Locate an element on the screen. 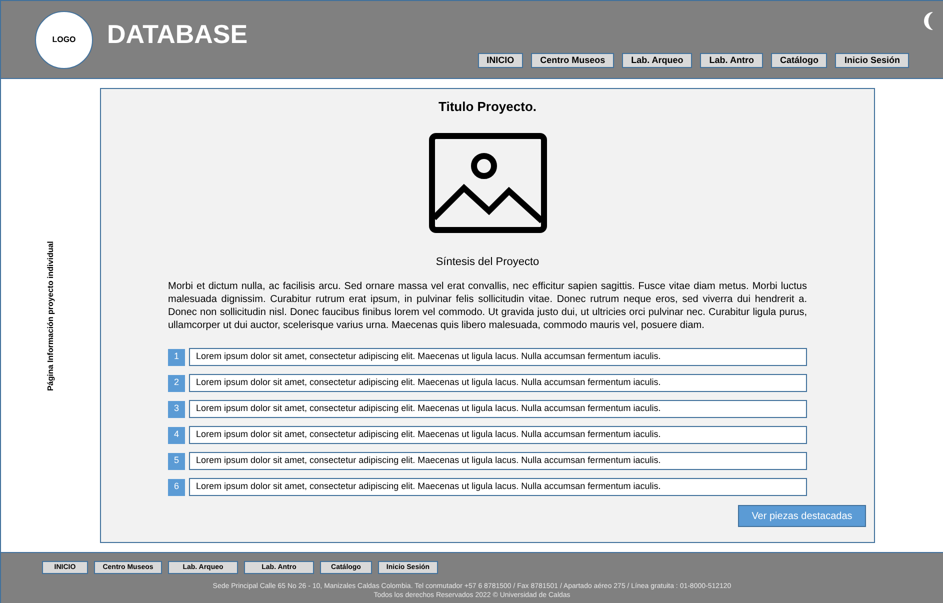 The image size is (943, 603). item-number: 2 is located at coordinates (176, 383).